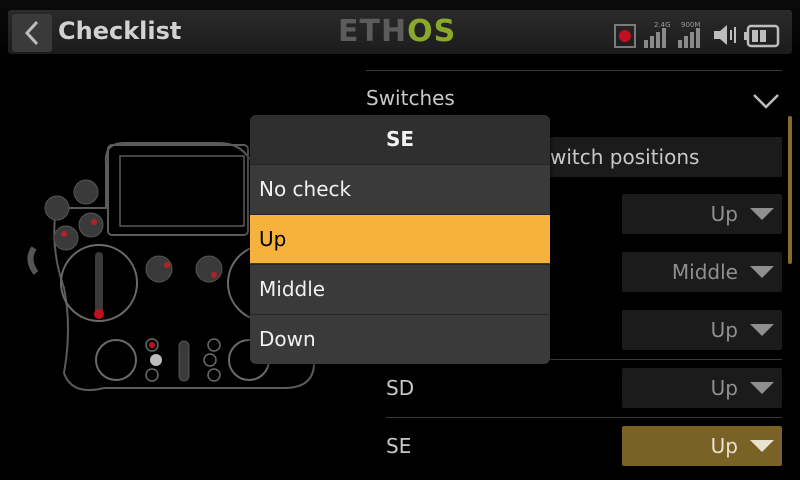  I want to click on switch-dropdown-sd: Up, so click(702, 388).